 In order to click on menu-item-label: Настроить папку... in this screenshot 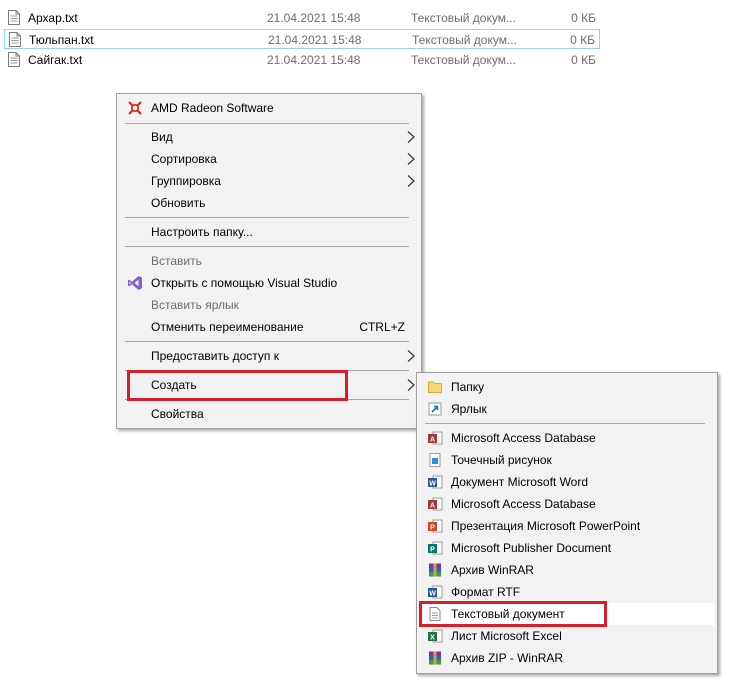, I will do `click(202, 232)`.